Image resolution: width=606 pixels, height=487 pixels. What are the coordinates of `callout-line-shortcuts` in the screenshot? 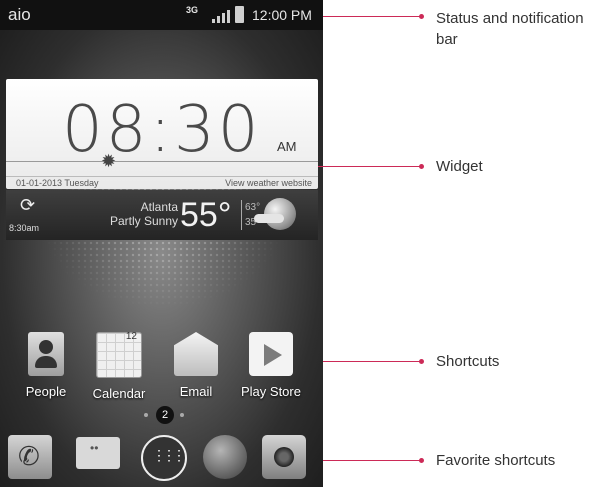 It's located at (372, 361).